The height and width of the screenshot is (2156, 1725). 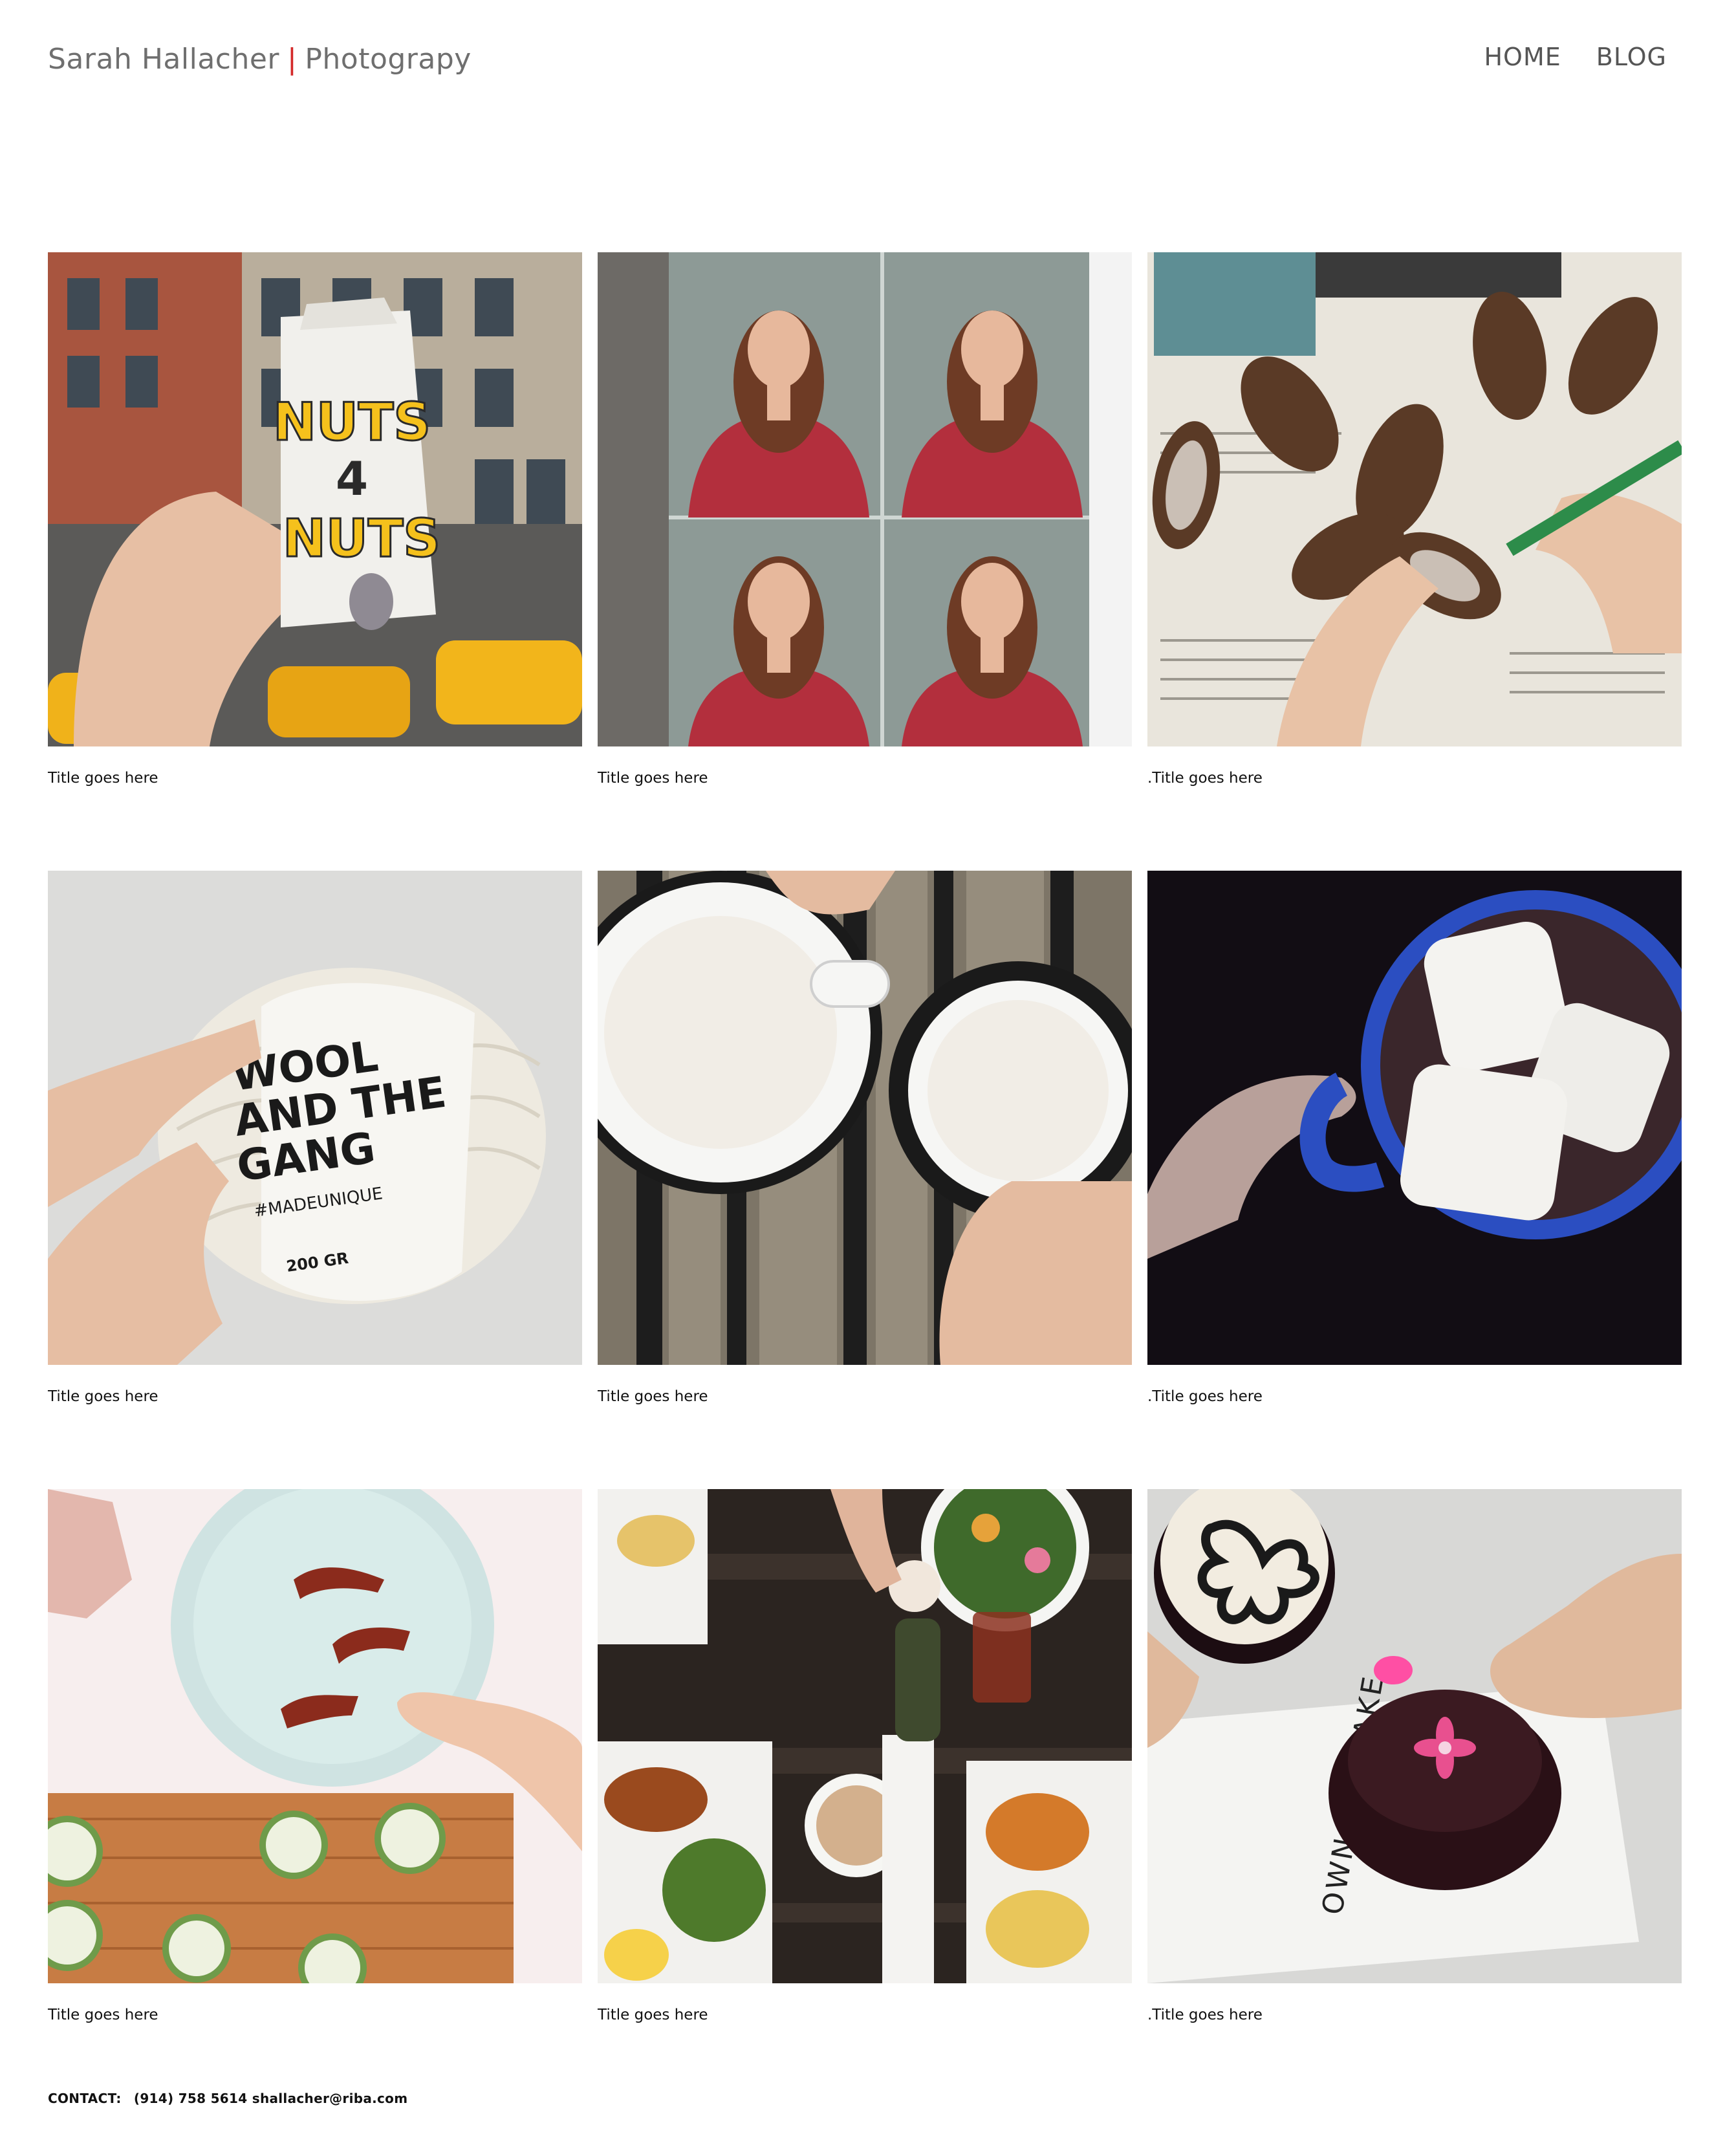 I want to click on nuts-label-line1: NUTS, so click(x=352, y=422).